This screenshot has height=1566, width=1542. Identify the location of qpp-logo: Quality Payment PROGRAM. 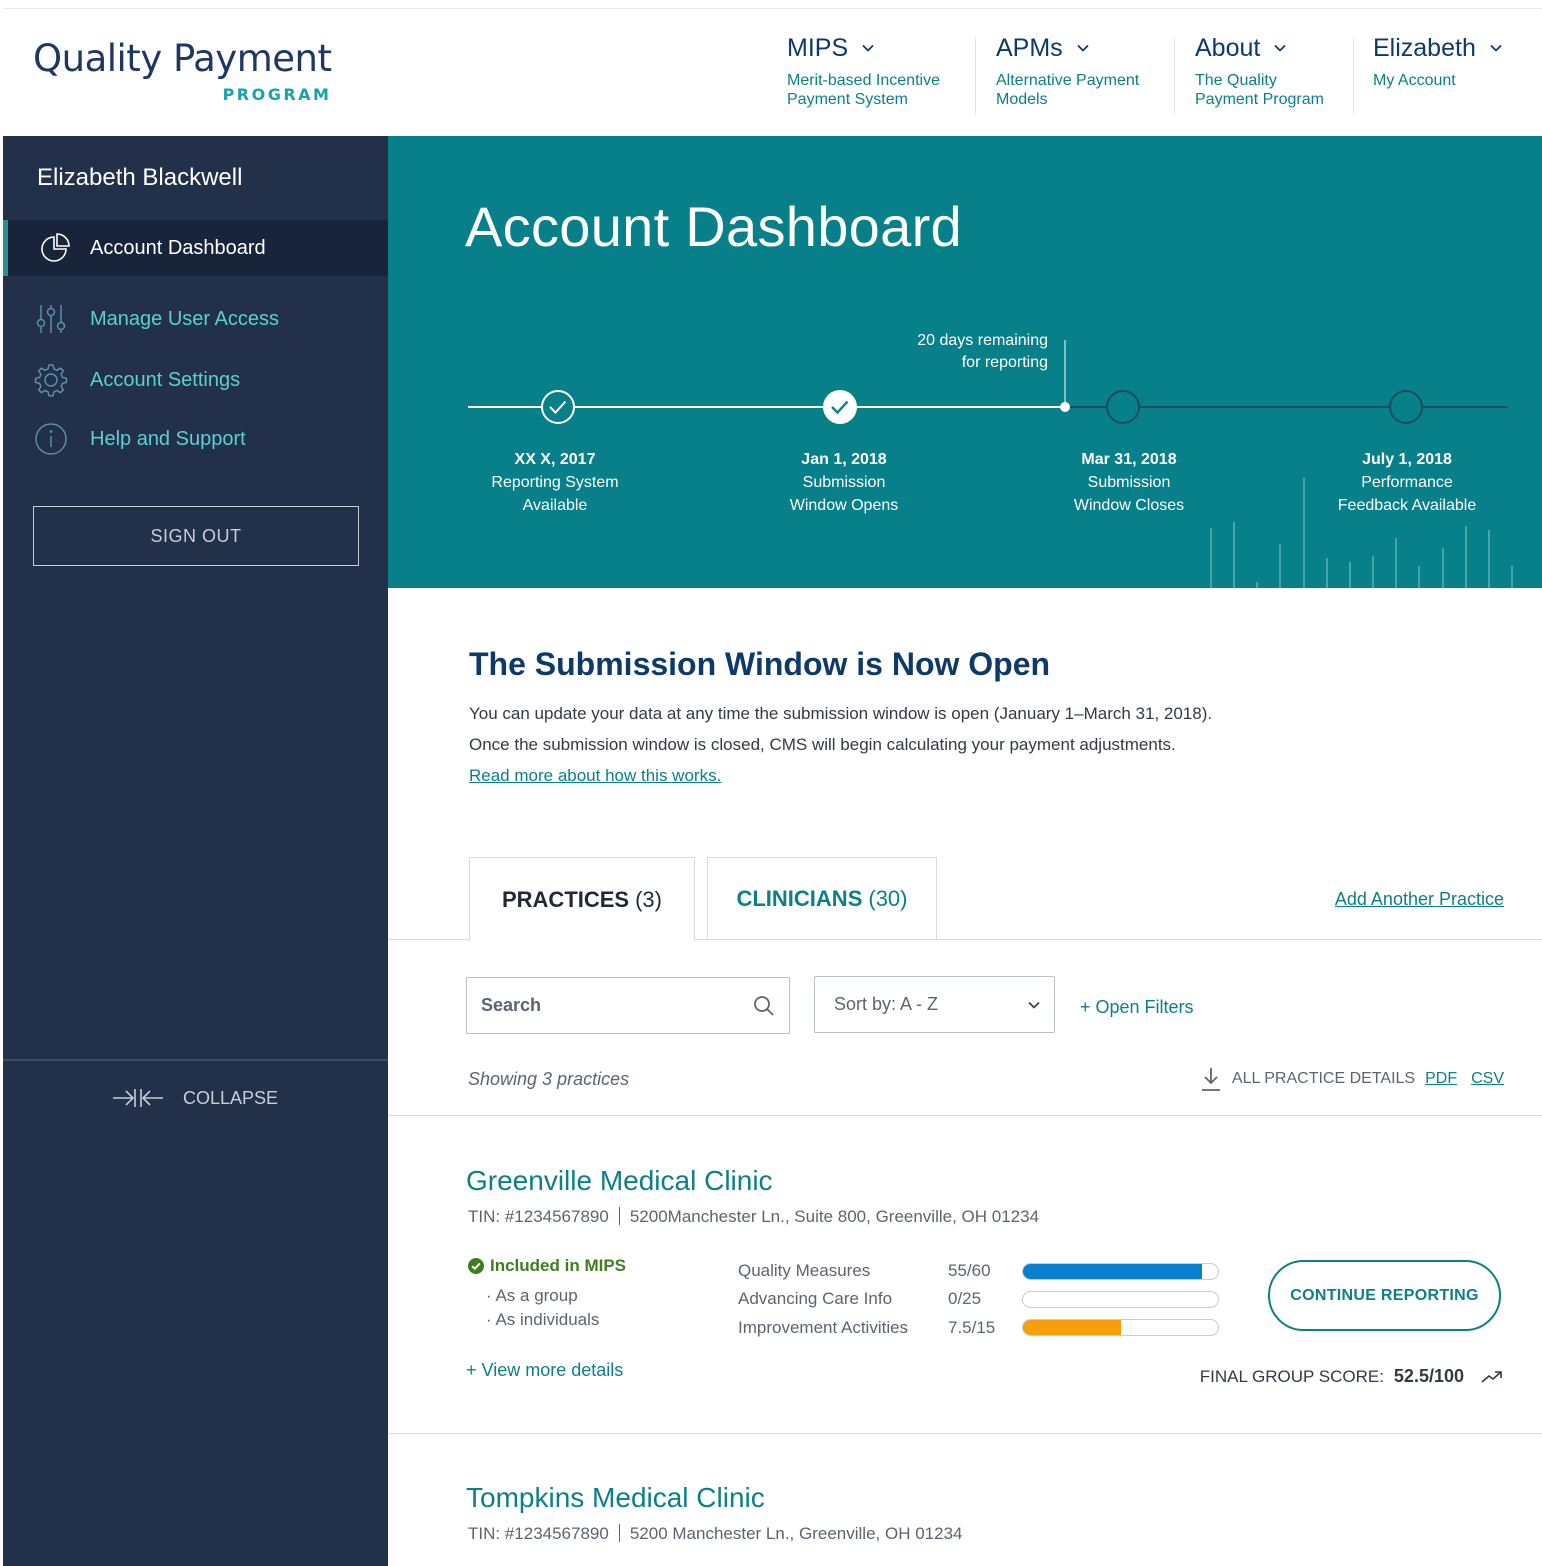
(182, 71).